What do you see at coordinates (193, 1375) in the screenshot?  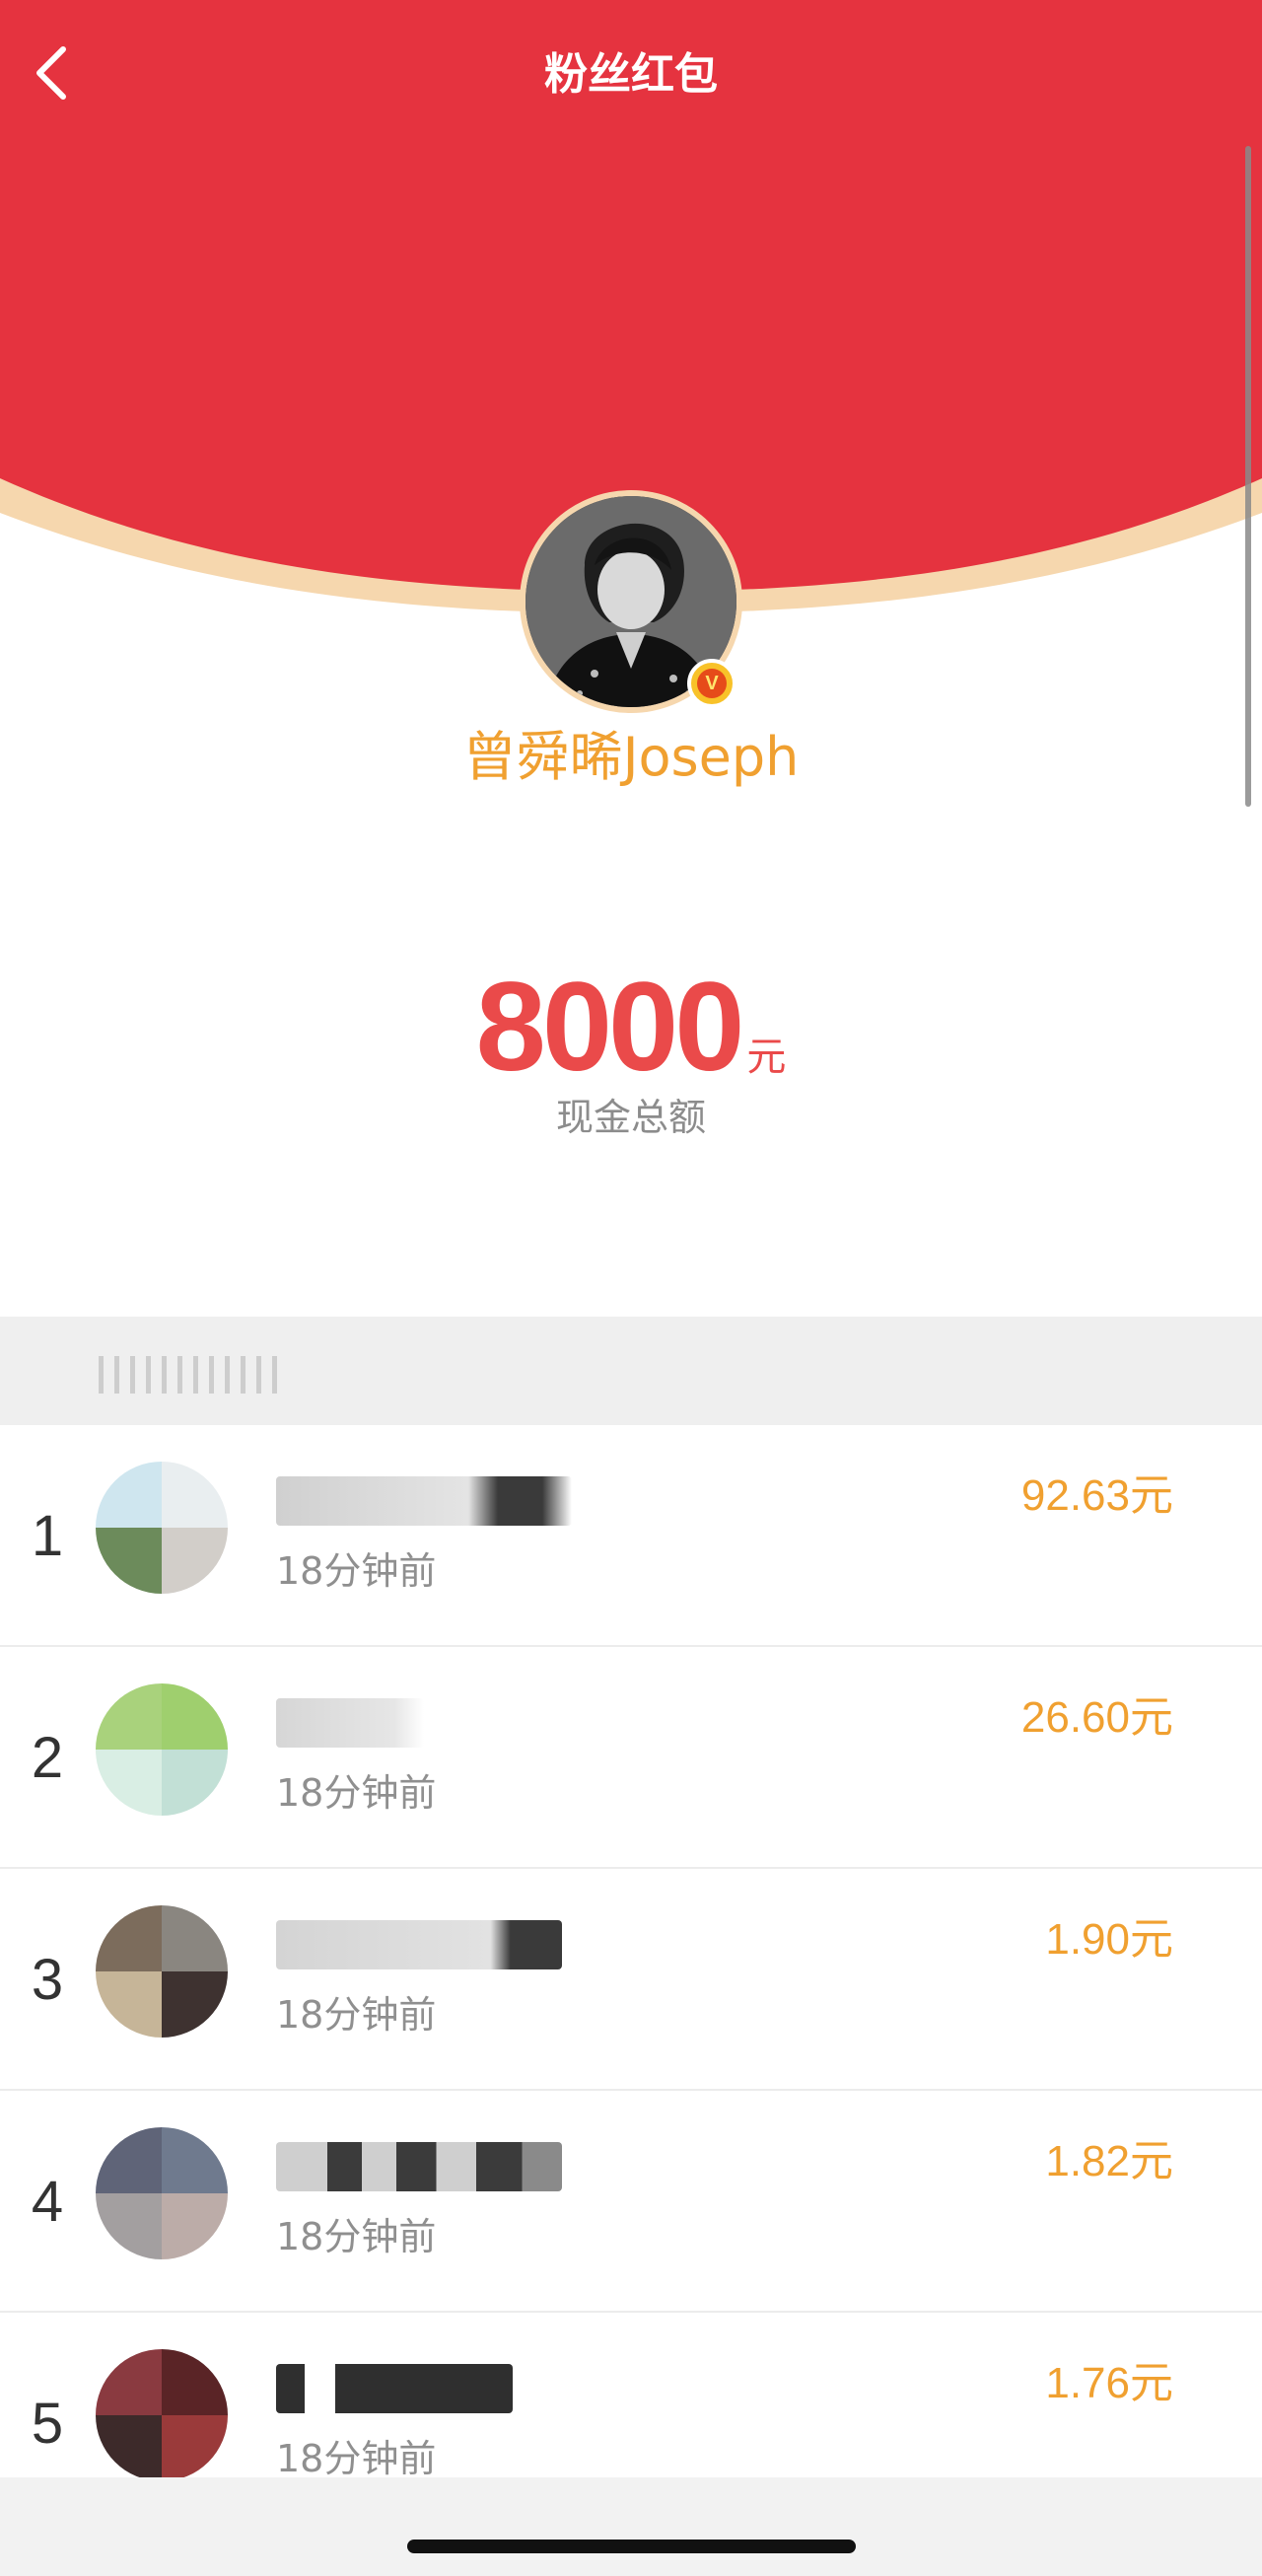 I see `section-title-redacted` at bounding box center [193, 1375].